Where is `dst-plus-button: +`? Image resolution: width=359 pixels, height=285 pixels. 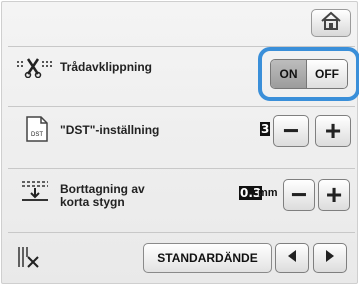
dst-plus-button: + is located at coordinates (333, 131).